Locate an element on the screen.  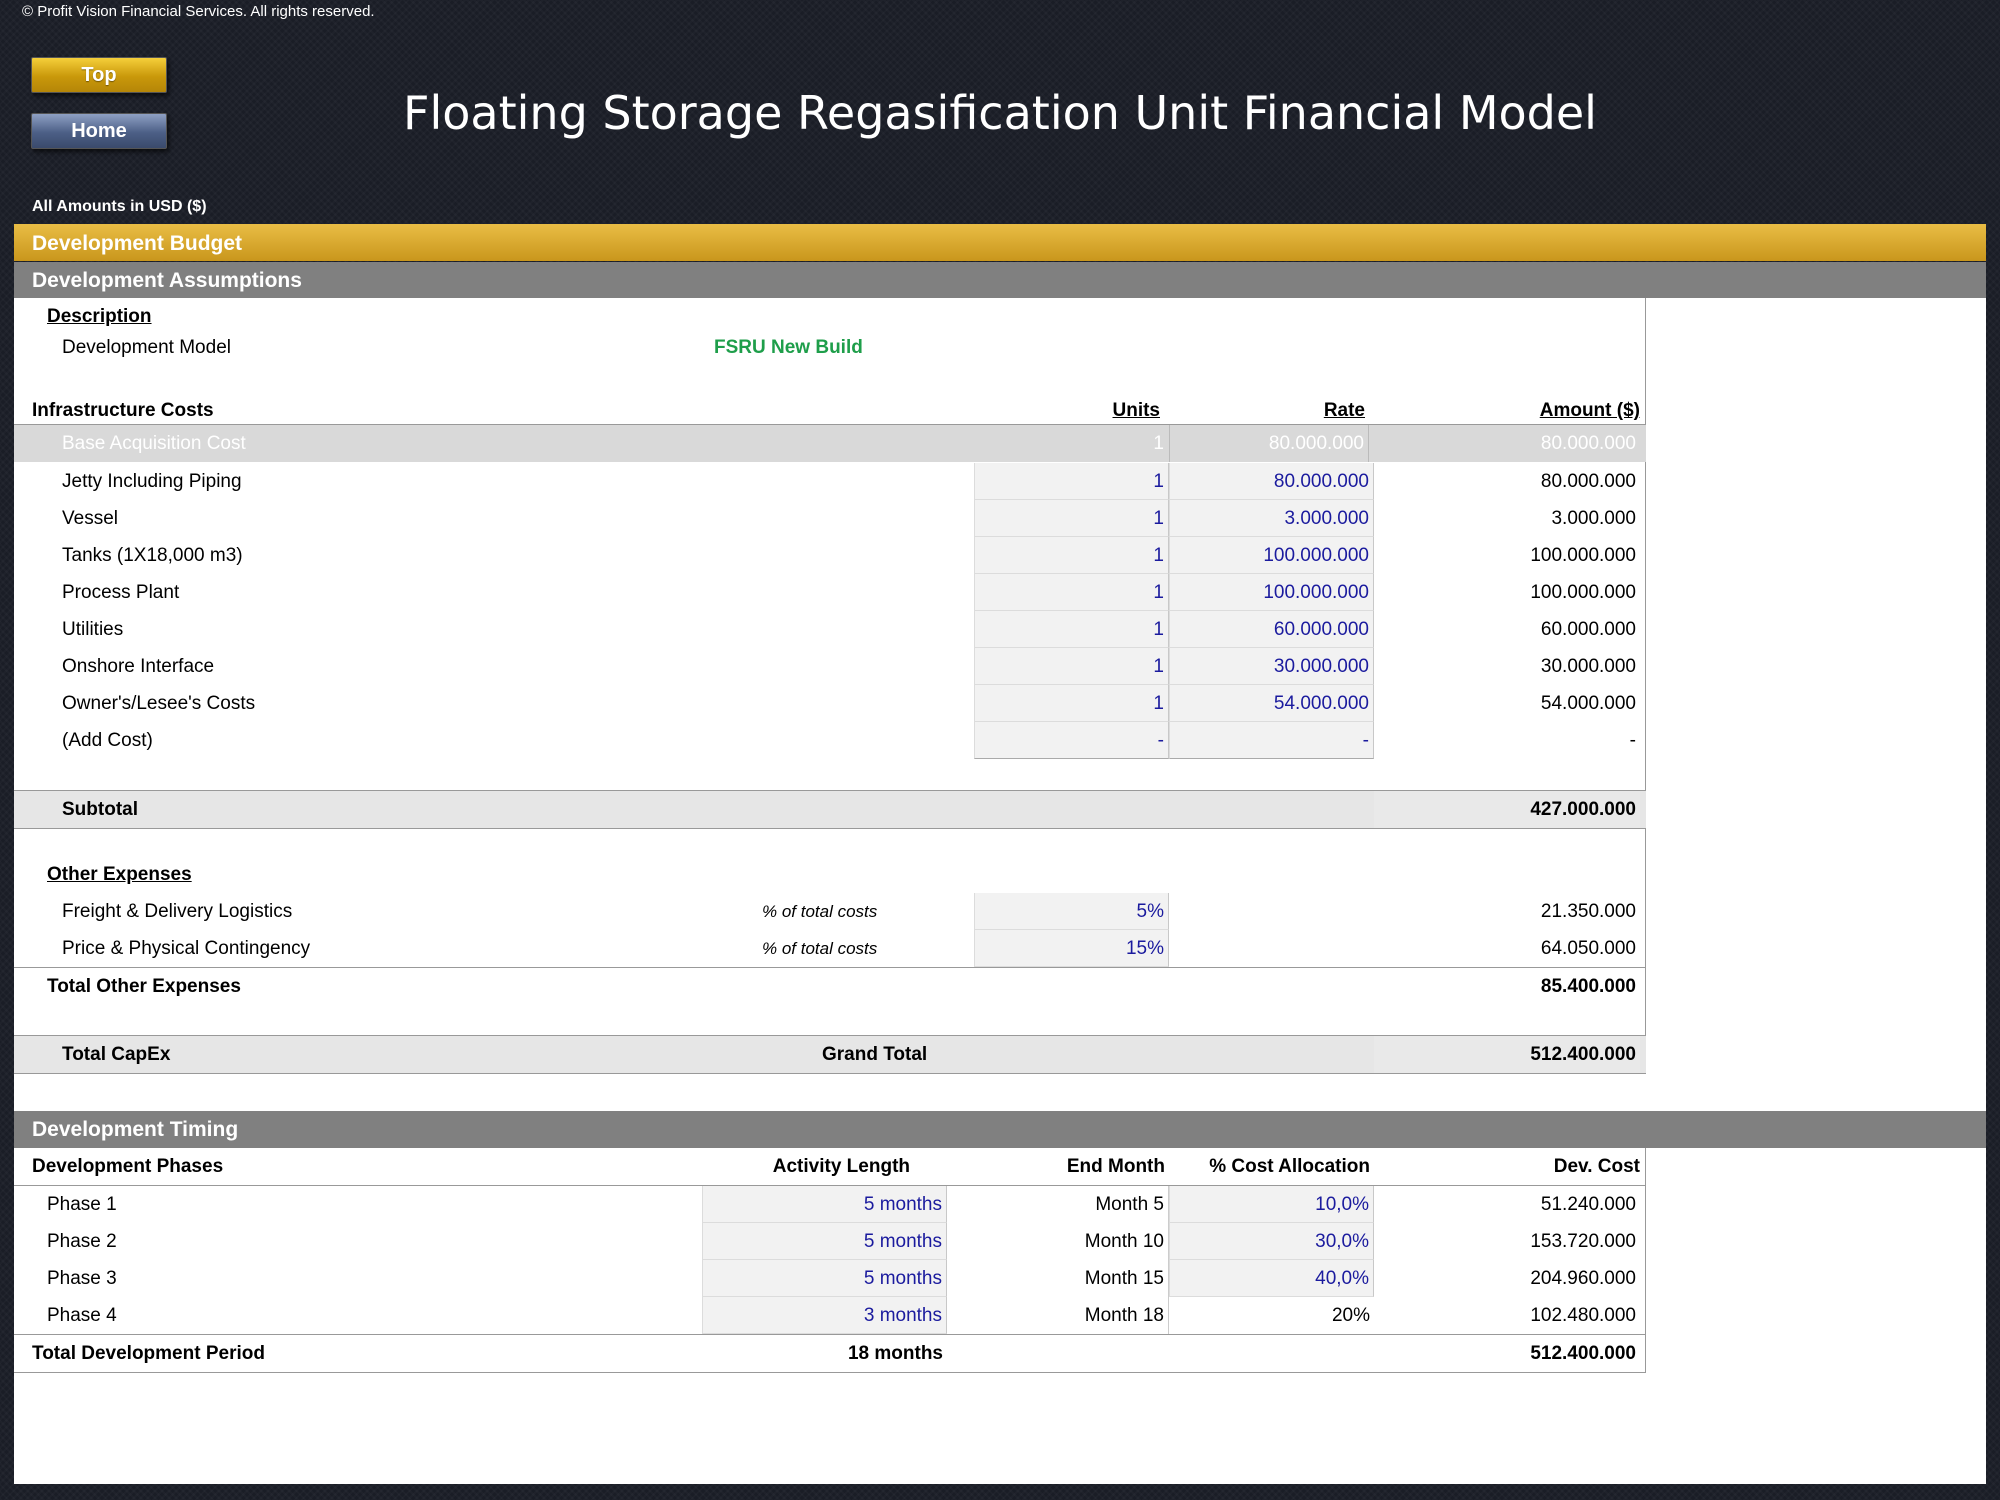
total-other-expenses-label: Total Other Expenses is located at coordinates (144, 986).